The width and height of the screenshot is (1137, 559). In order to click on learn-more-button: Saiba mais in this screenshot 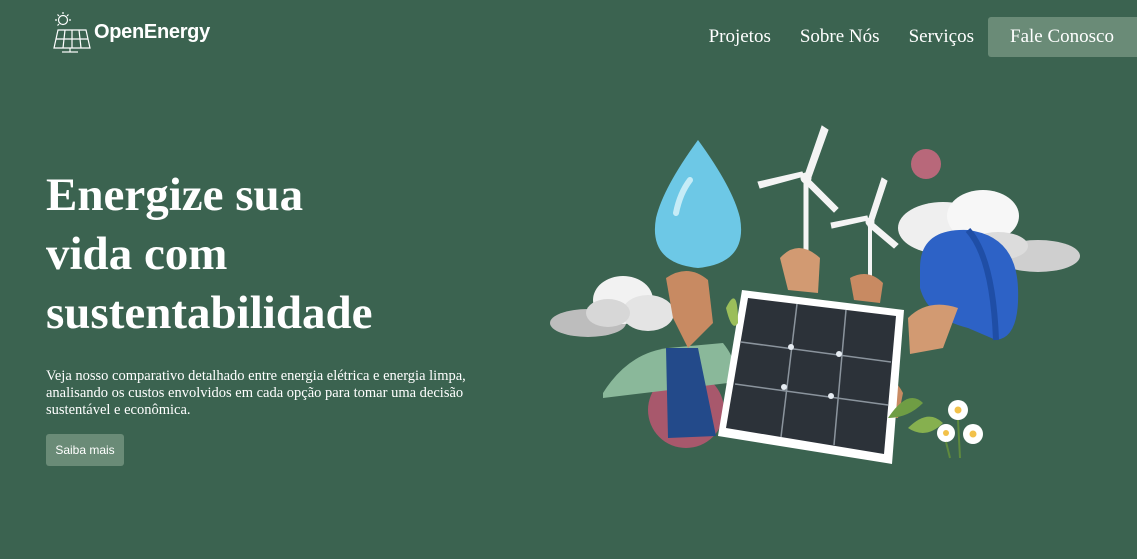, I will do `click(85, 450)`.